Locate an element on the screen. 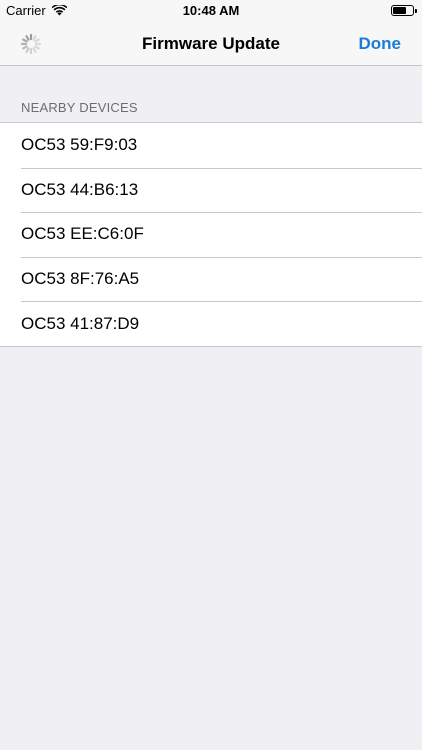  done-button: Done is located at coordinates (380, 44).